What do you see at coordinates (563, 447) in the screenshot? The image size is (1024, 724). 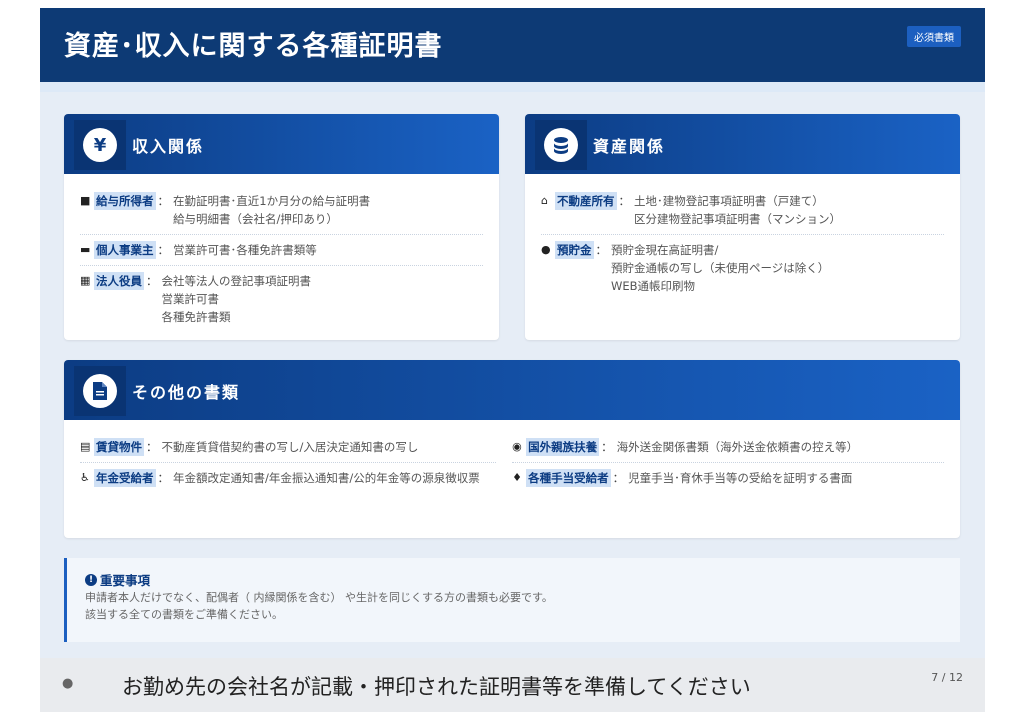 I see `item-label: 国外親族扶養` at bounding box center [563, 447].